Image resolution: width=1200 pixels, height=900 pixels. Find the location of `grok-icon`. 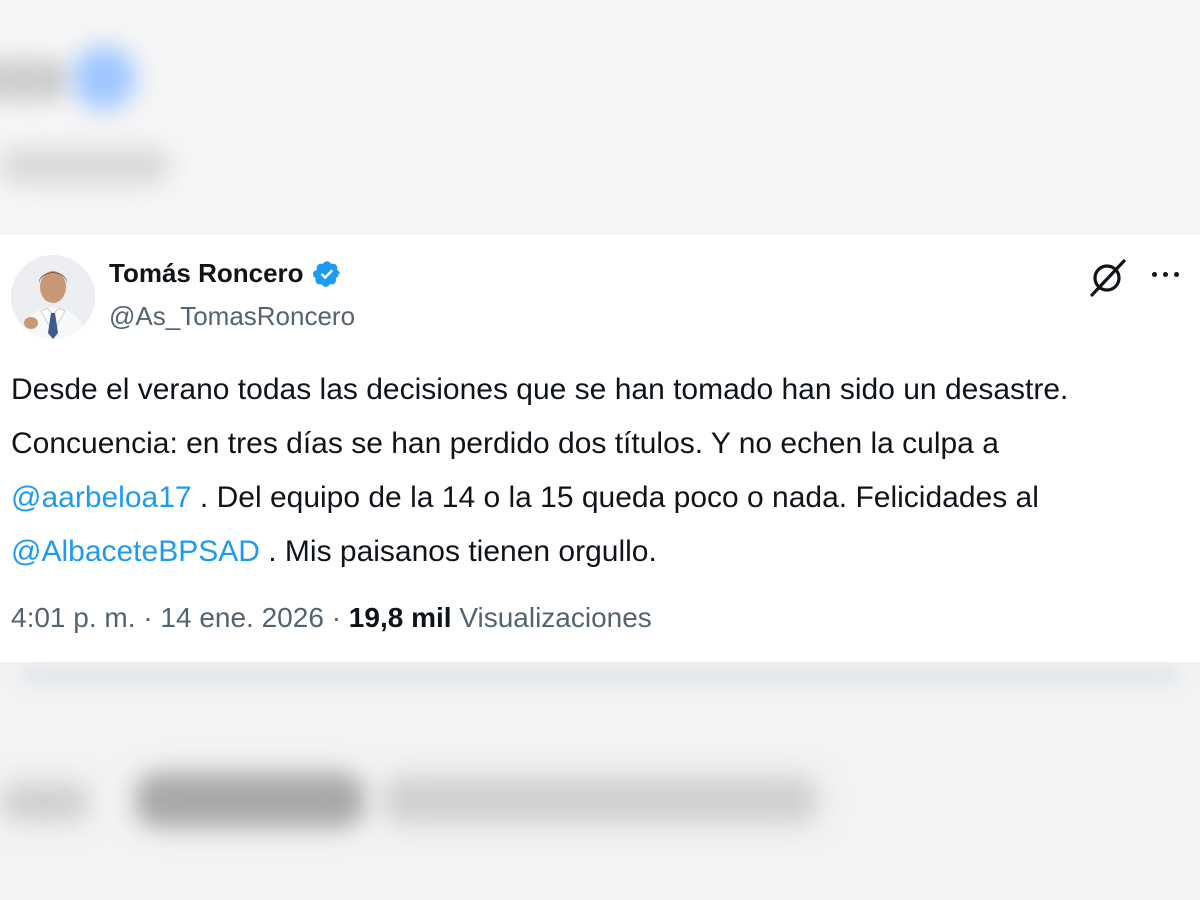

grok-icon is located at coordinates (1108, 277).